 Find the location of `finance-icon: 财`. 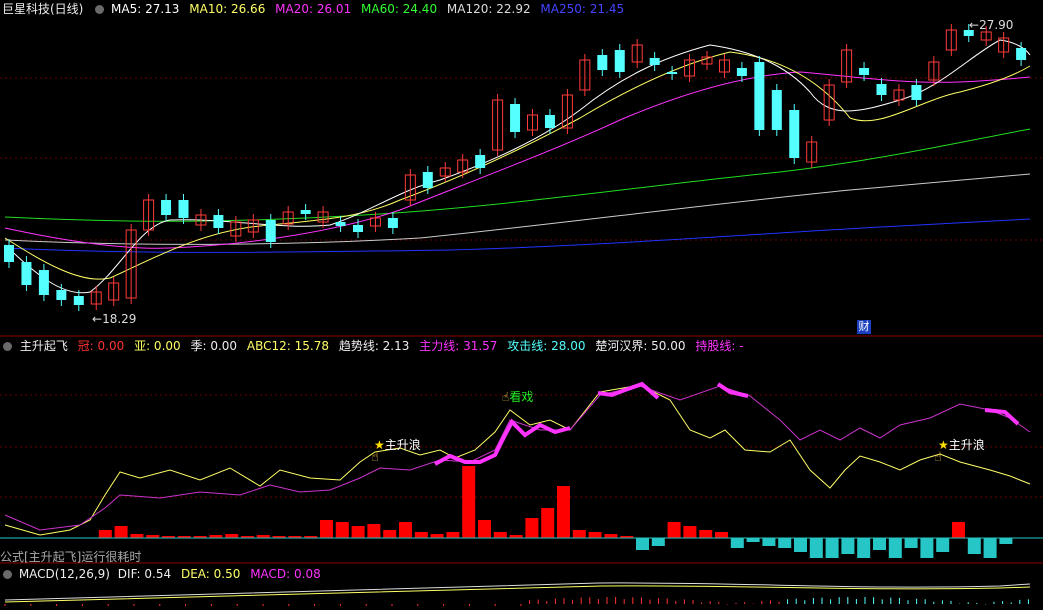

finance-icon: 财 is located at coordinates (864, 327).